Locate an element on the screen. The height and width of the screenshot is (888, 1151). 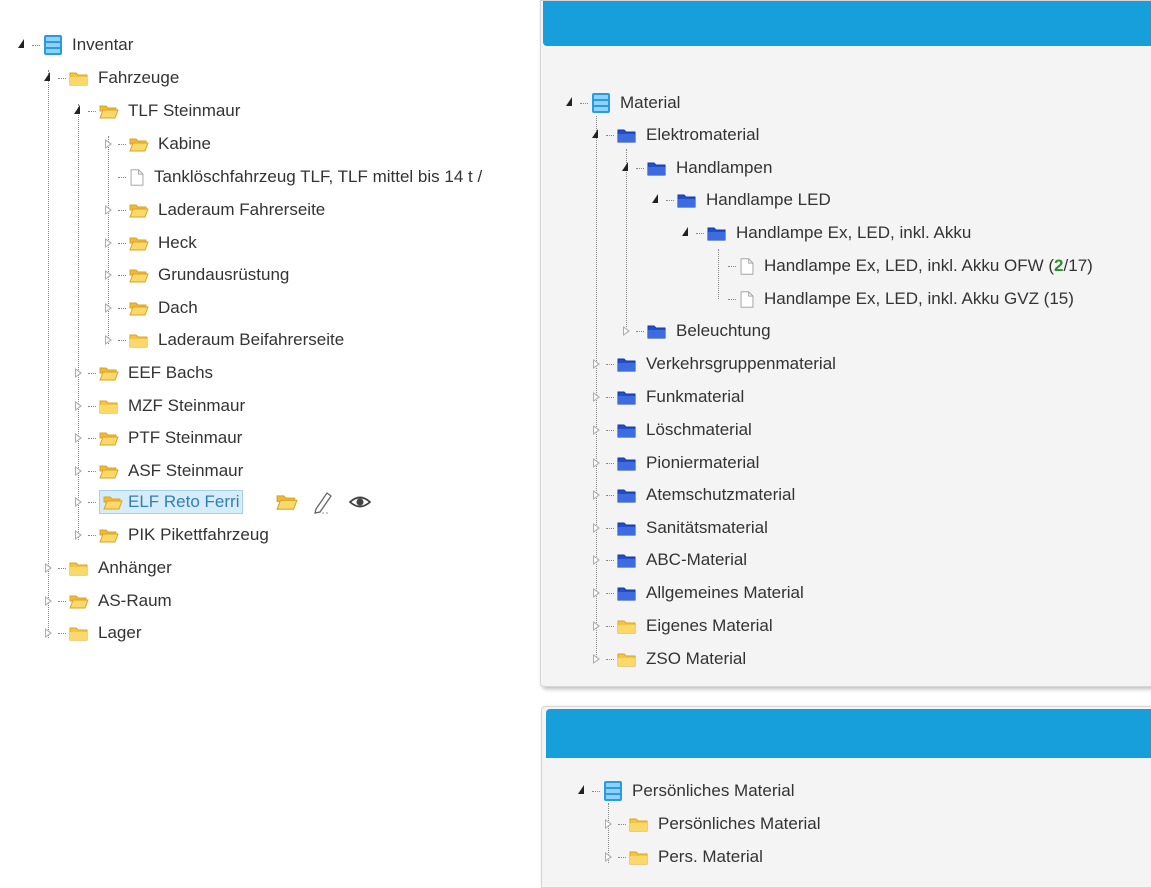
tree-node-ptf-steinmaur: PTF Steinmaur is located at coordinates (159, 438).